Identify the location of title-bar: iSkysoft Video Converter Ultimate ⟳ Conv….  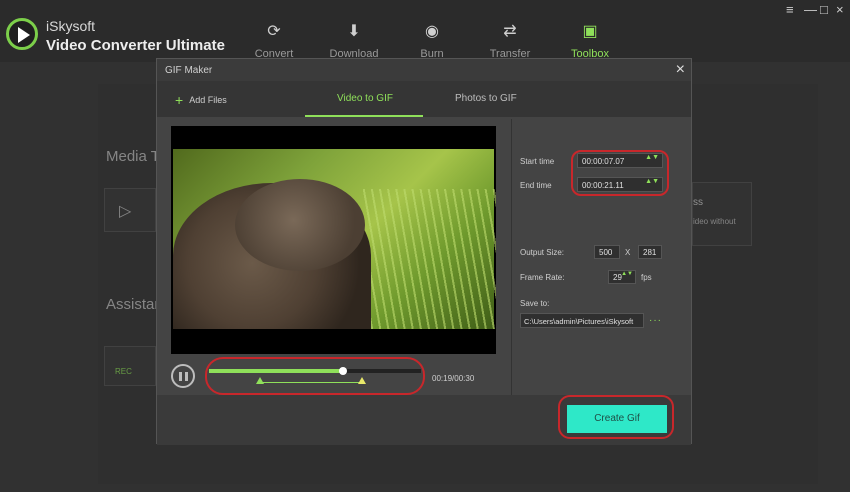
(425, 31).